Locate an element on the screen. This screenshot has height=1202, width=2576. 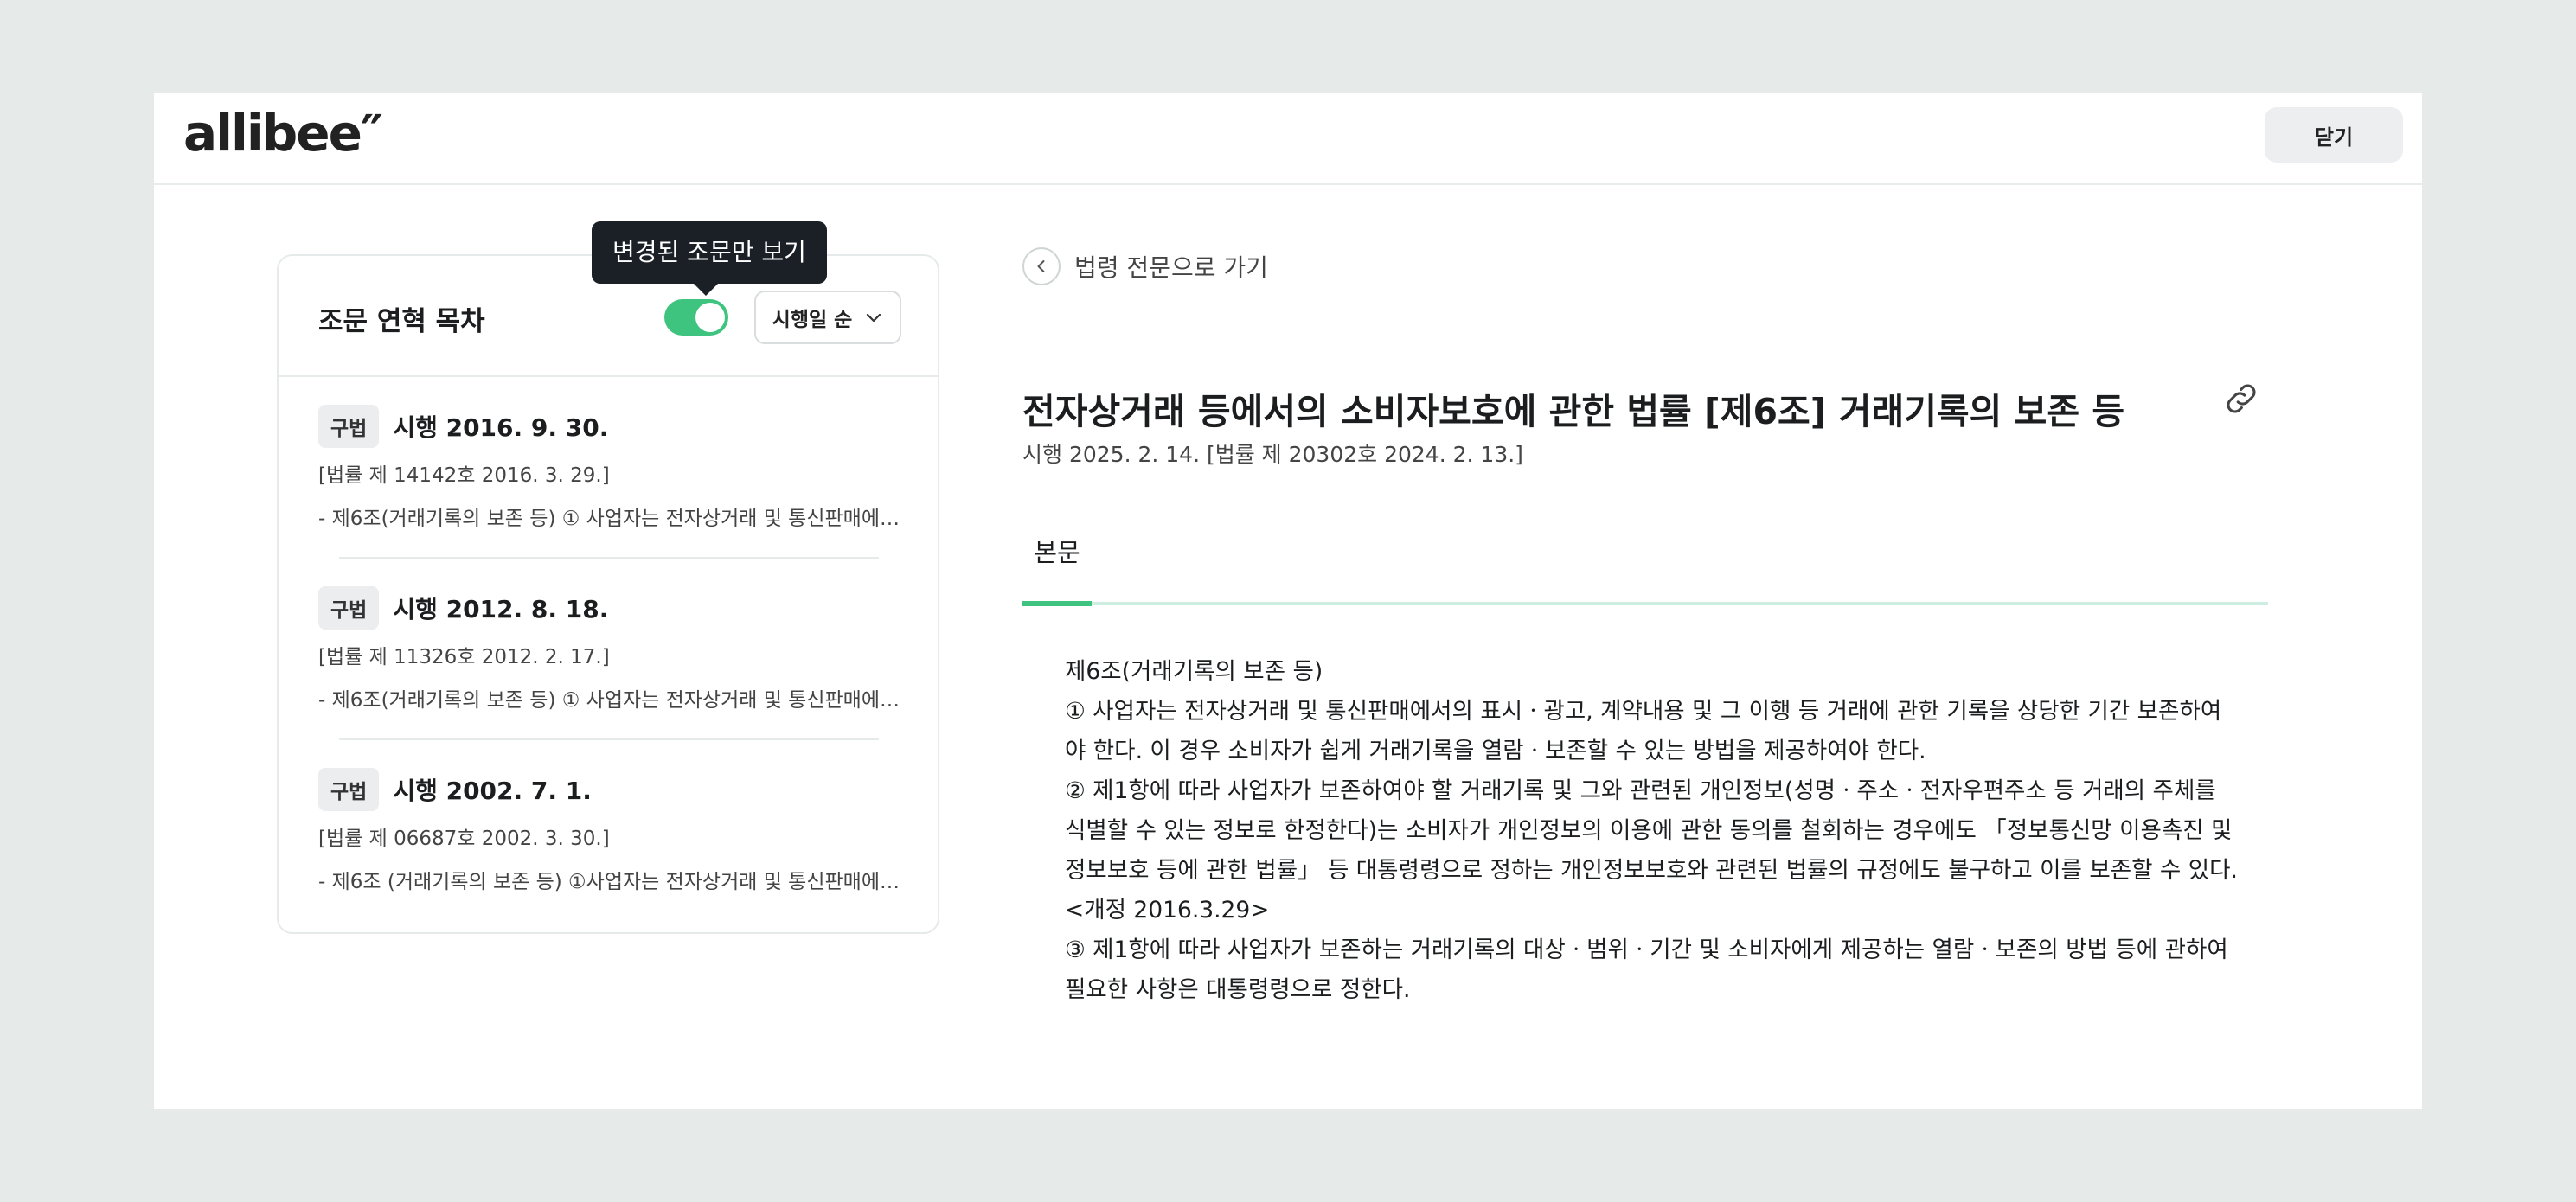
logo: allibee″ is located at coordinates (283, 134).